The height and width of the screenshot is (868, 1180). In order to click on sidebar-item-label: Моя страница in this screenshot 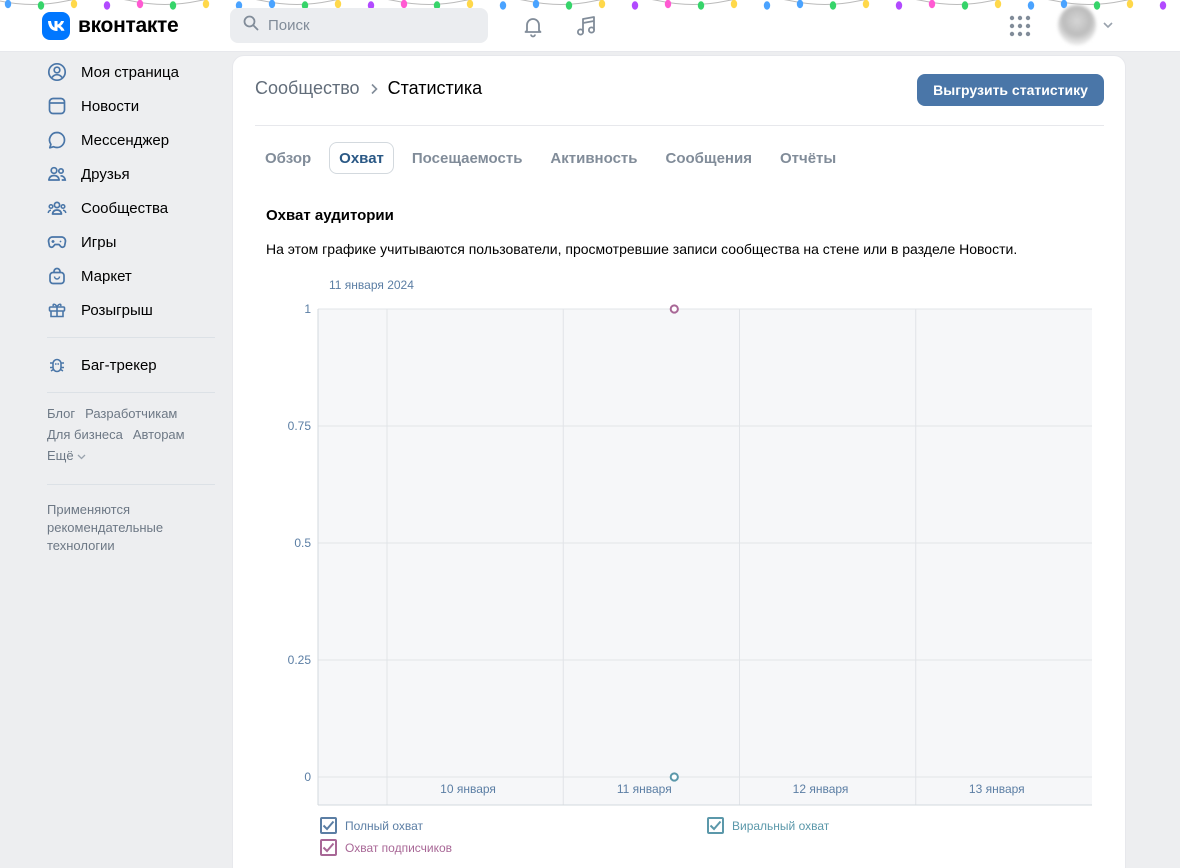, I will do `click(130, 72)`.